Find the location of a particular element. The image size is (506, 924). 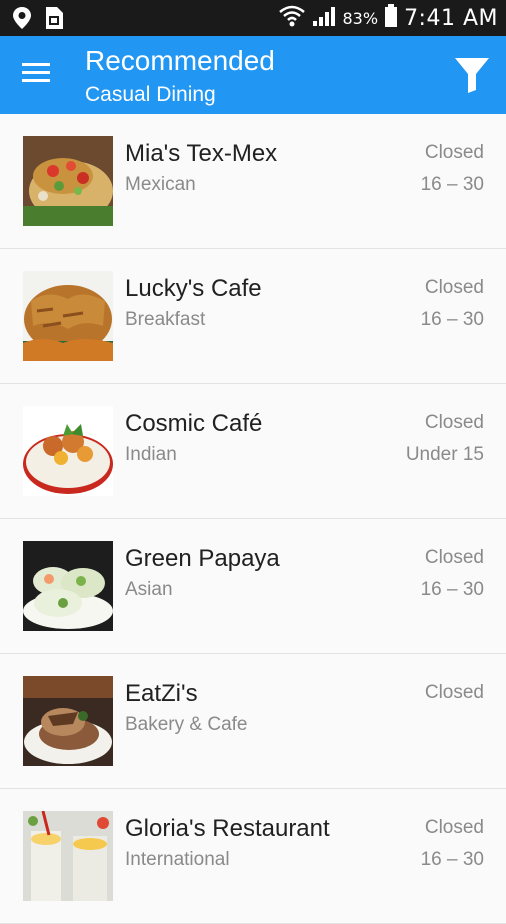

restaurant-name: Mia's Tex-Mex is located at coordinates (201, 153).